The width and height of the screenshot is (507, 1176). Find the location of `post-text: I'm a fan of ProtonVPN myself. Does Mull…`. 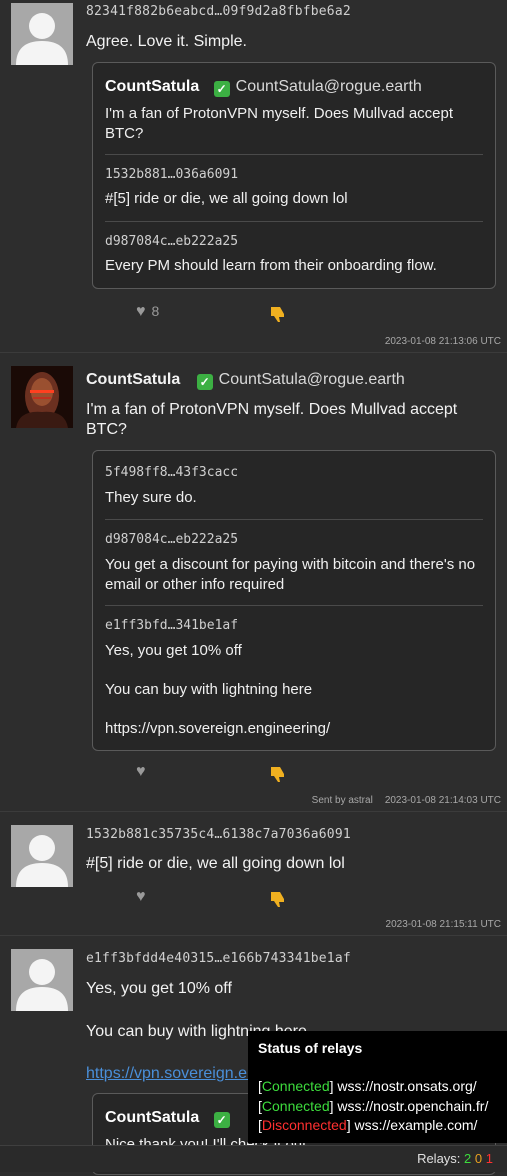

post-text: I'm a fan of ProtonVPN myself. Does Mull… is located at coordinates (272, 419).